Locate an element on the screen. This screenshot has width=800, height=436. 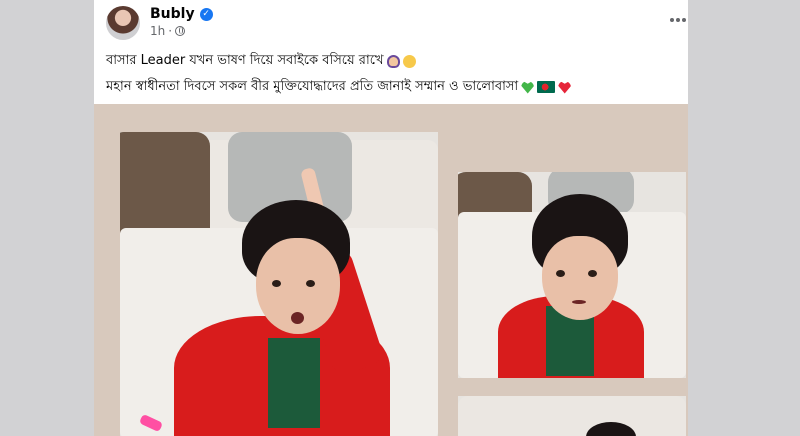
more-options-icon is located at coordinates (677, 20).